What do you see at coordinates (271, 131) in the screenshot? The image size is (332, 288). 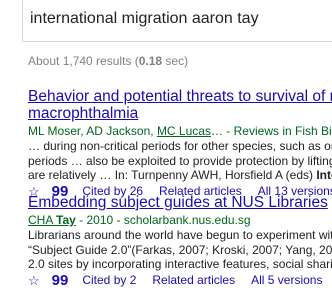 I see `result-source: … - Reviews in Fish Biology …, 2015 -` at bounding box center [271, 131].